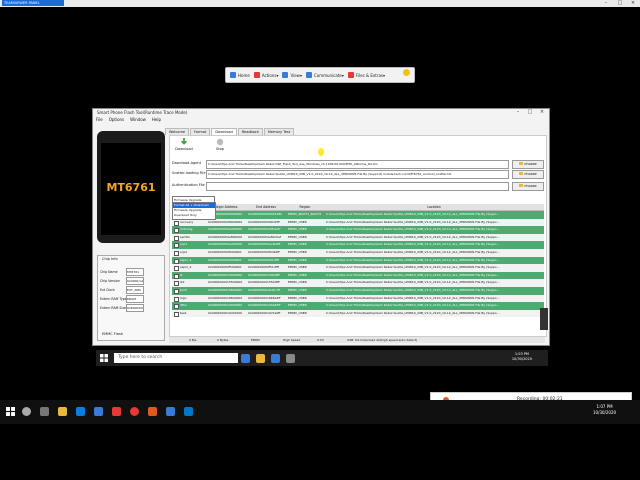 Image resolution: width=640 pixels, height=480 pixels. I want to click on col-region: Region, so click(305, 207).